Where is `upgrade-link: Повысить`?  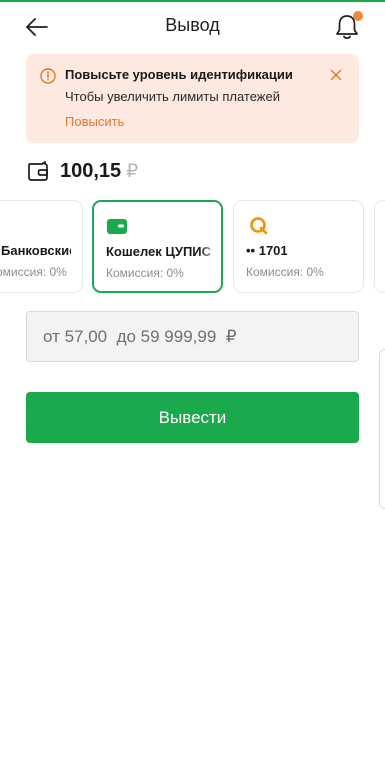
upgrade-link: Повысить is located at coordinates (94, 121).